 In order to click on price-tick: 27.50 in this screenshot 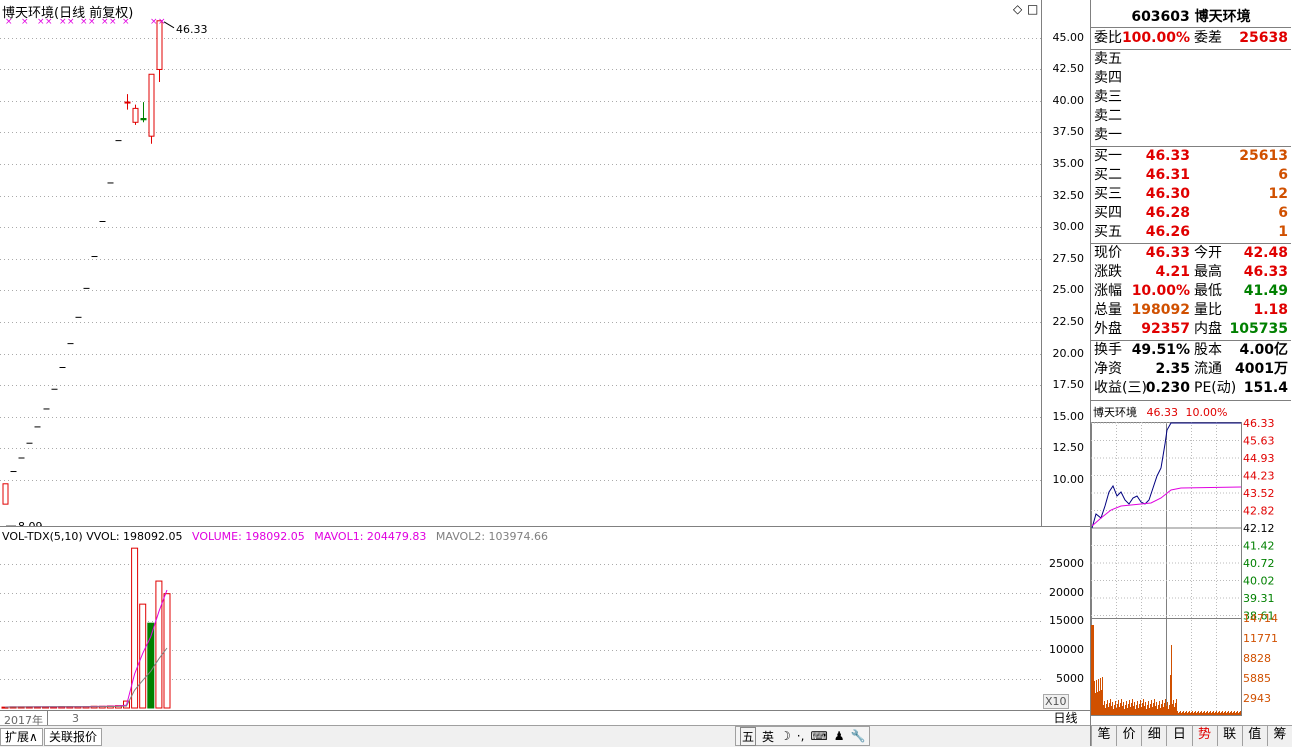, I will do `click(1068, 258)`.